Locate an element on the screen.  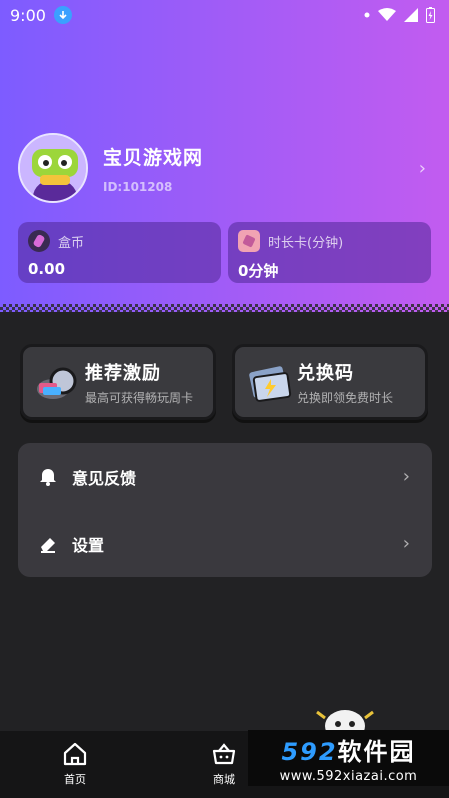
magnifier-reward-icon is located at coordinates (57, 383).